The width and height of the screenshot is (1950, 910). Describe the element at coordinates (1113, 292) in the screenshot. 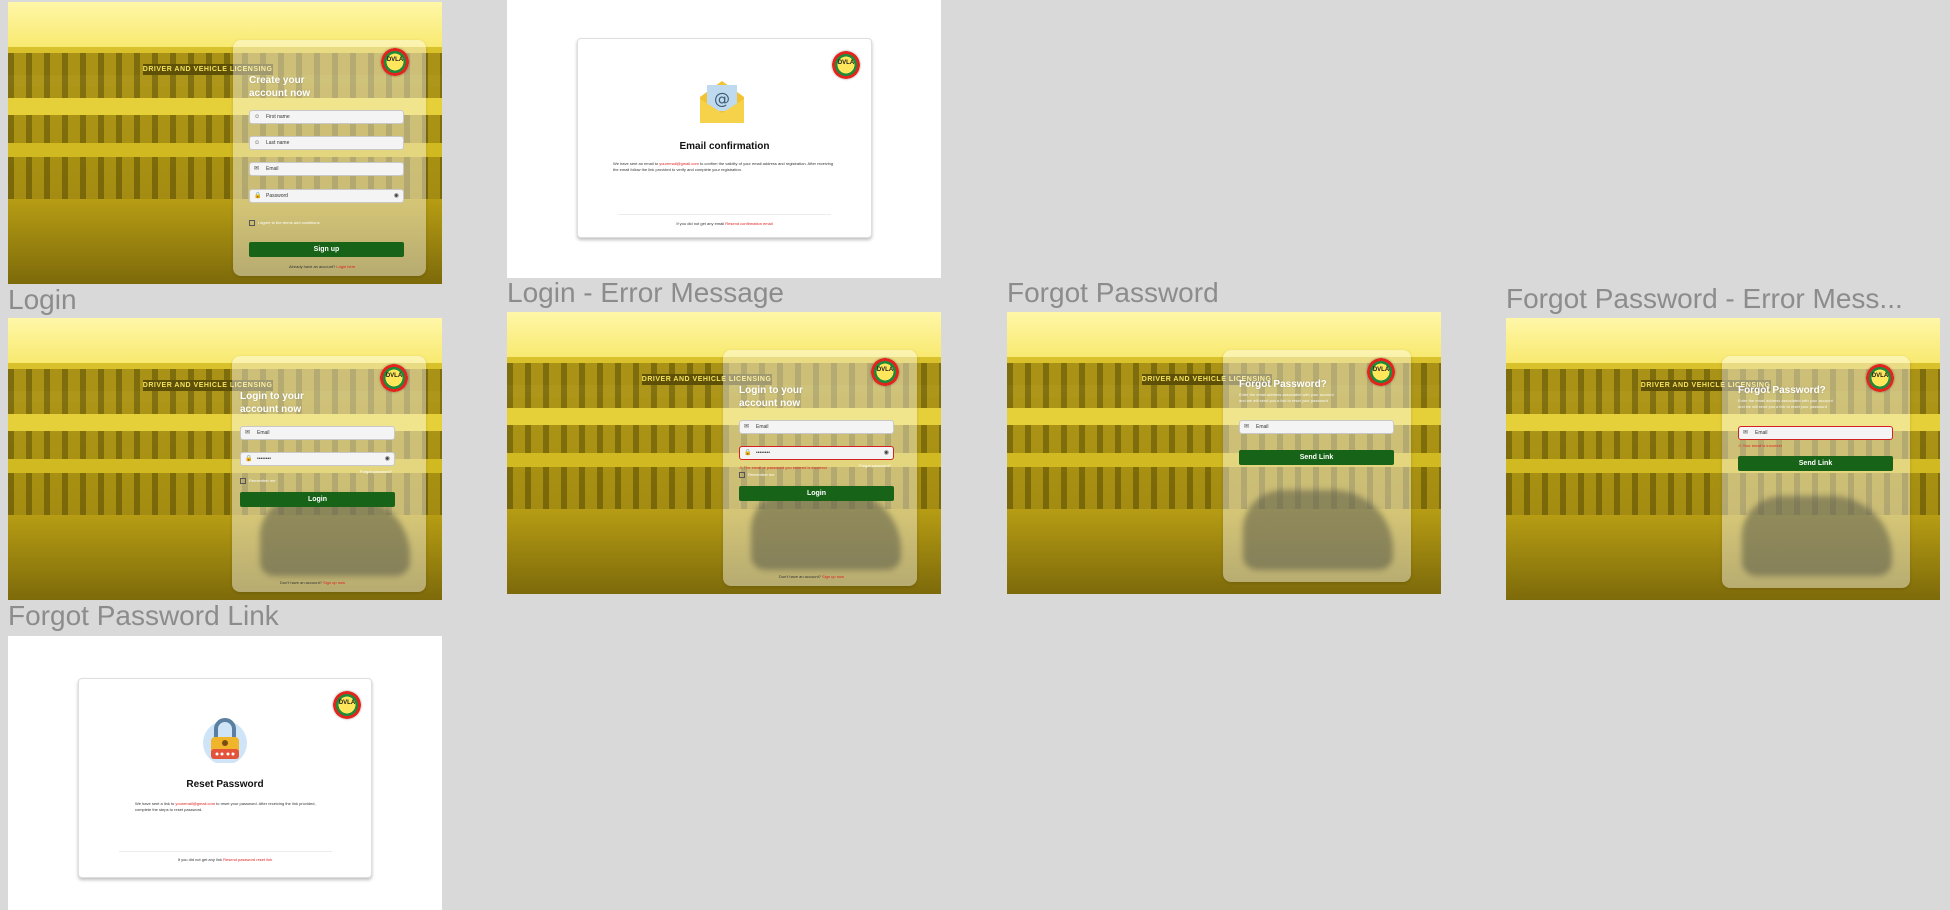

I see `frame-title-forgot: Forgot Password` at that location.